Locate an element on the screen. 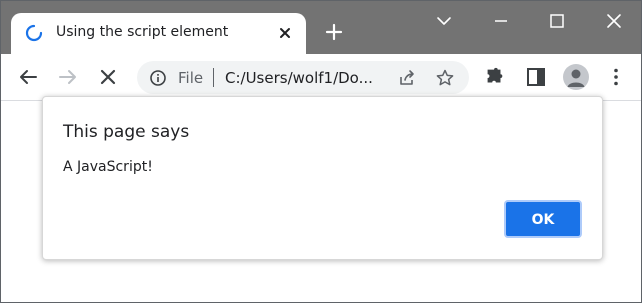  forward-button is located at coordinates (68, 77).